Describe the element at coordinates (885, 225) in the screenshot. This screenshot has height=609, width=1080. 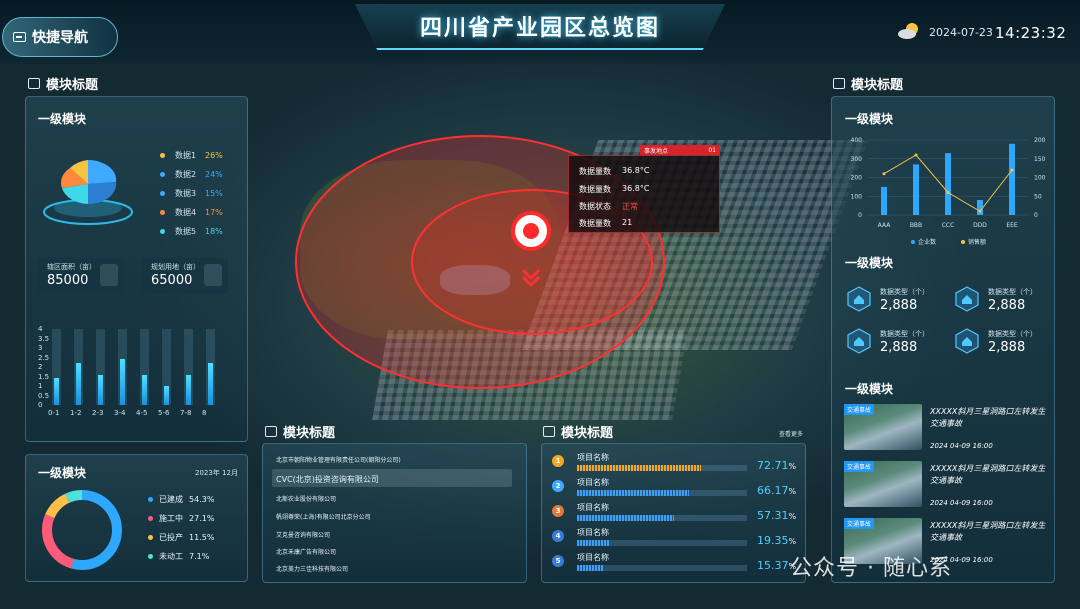
I see `x-tick: AAA` at that location.